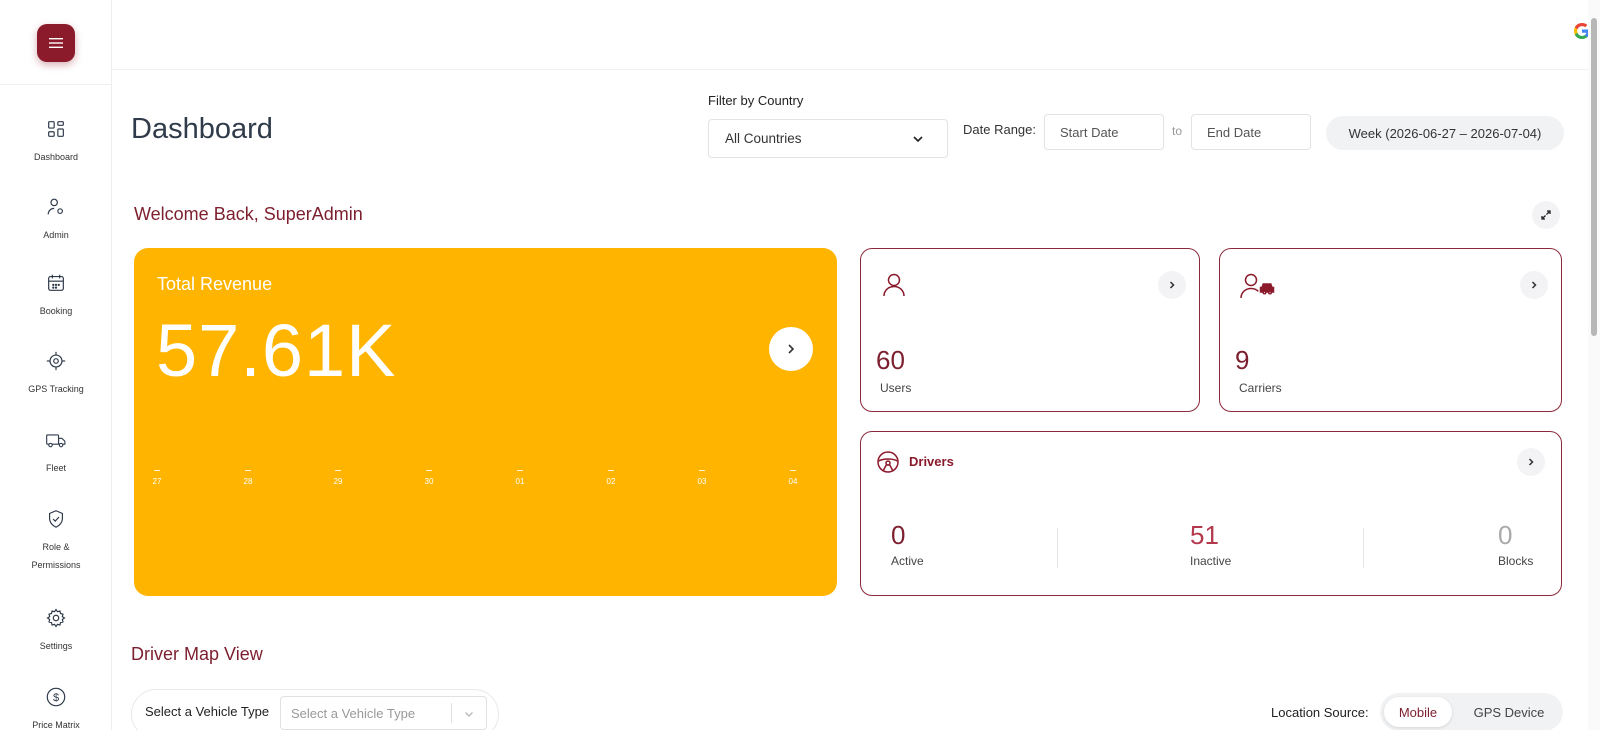 This screenshot has height=730, width=1600. What do you see at coordinates (756, 100) in the screenshot?
I see `filter-country-label: Filter by Country` at bounding box center [756, 100].